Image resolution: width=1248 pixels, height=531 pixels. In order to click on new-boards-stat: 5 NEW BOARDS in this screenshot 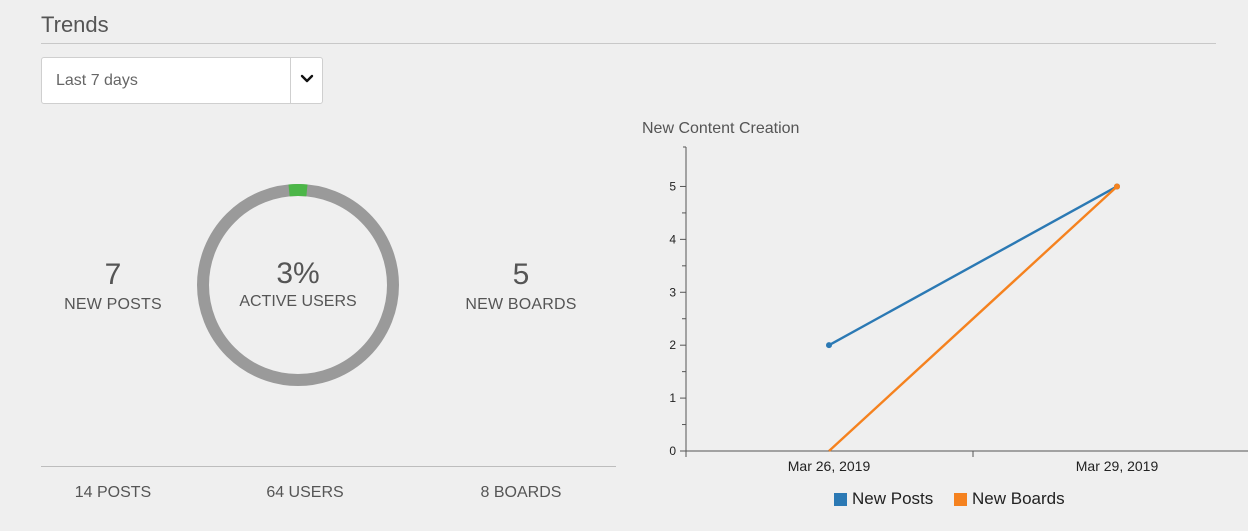, I will do `click(521, 286)`.